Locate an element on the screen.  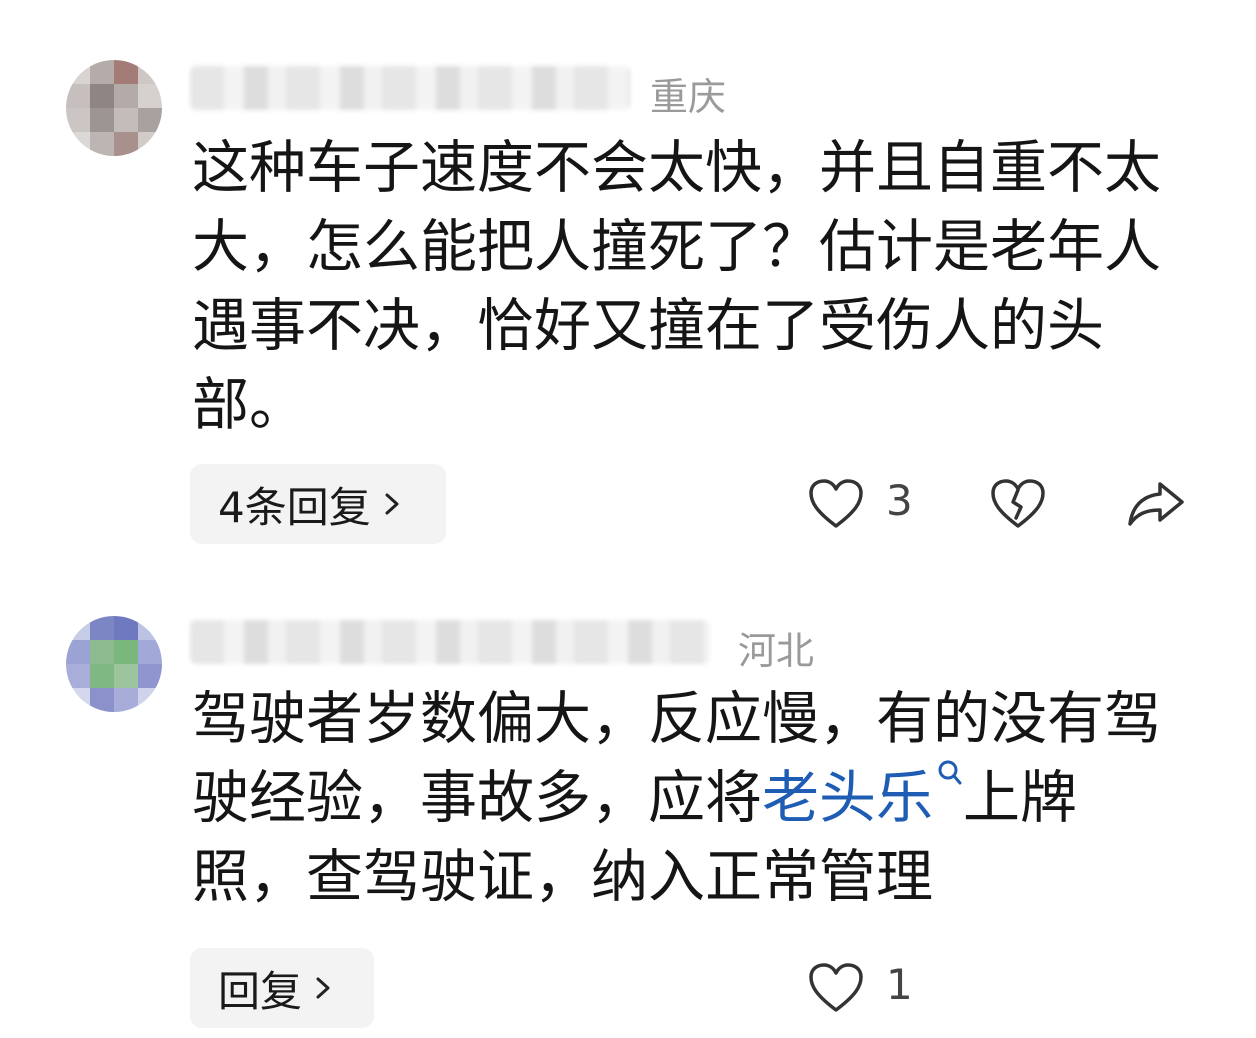
dislike-icon is located at coordinates (1018, 504).